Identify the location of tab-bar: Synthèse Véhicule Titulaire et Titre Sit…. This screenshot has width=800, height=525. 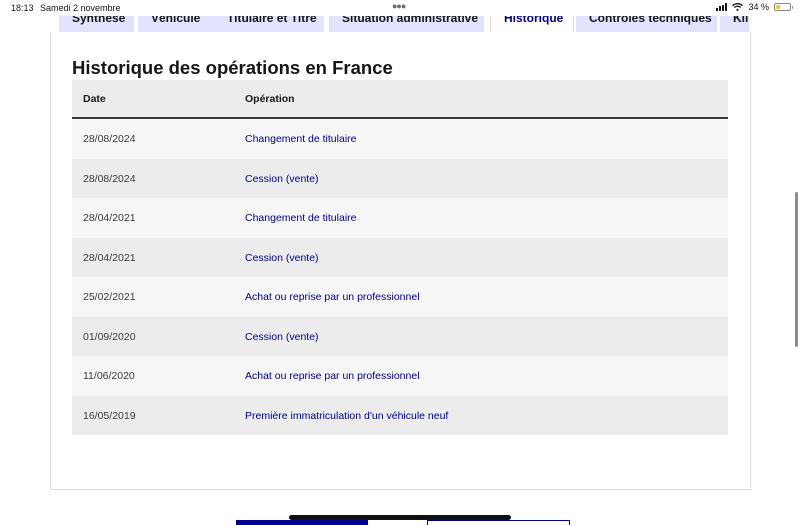
(404, 24).